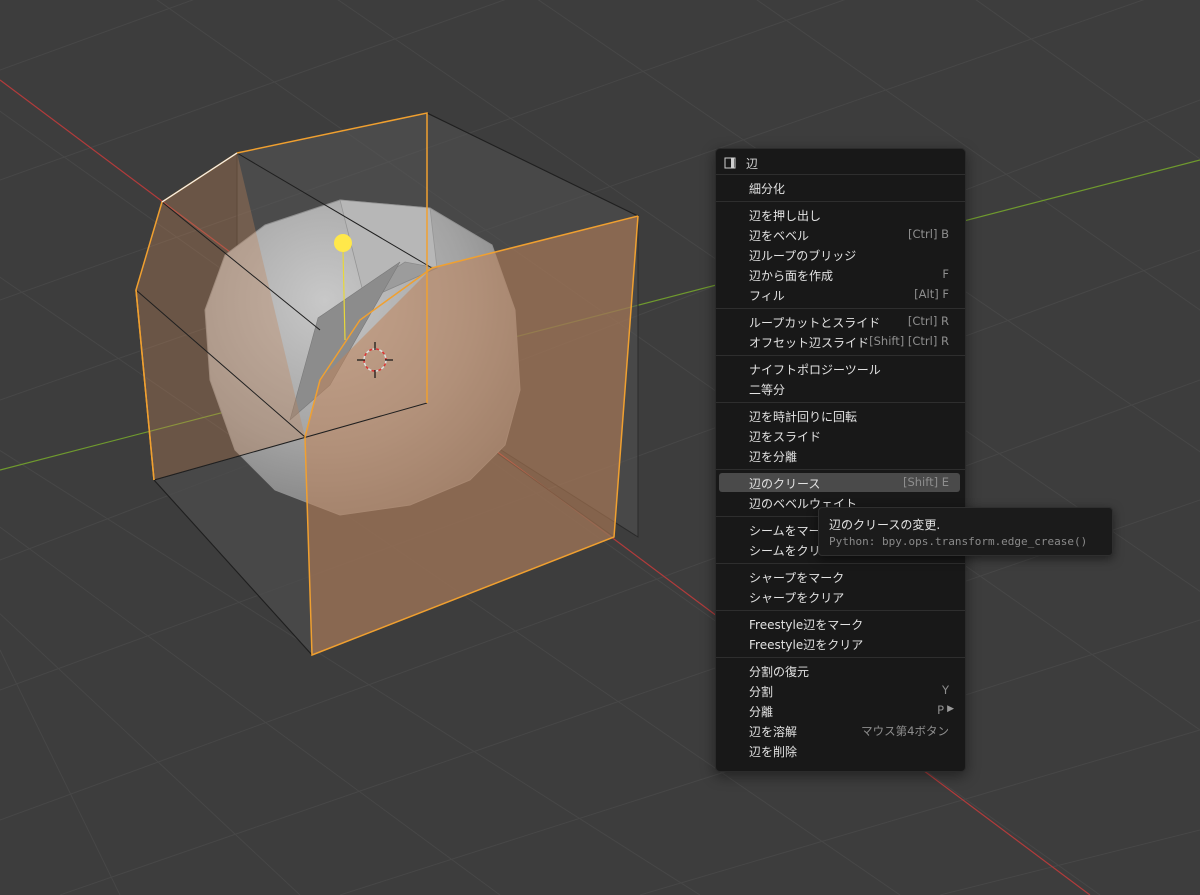 Image resolution: width=1200 pixels, height=895 pixels. I want to click on menu-item-shortcut: [Shift] E, so click(925, 482).